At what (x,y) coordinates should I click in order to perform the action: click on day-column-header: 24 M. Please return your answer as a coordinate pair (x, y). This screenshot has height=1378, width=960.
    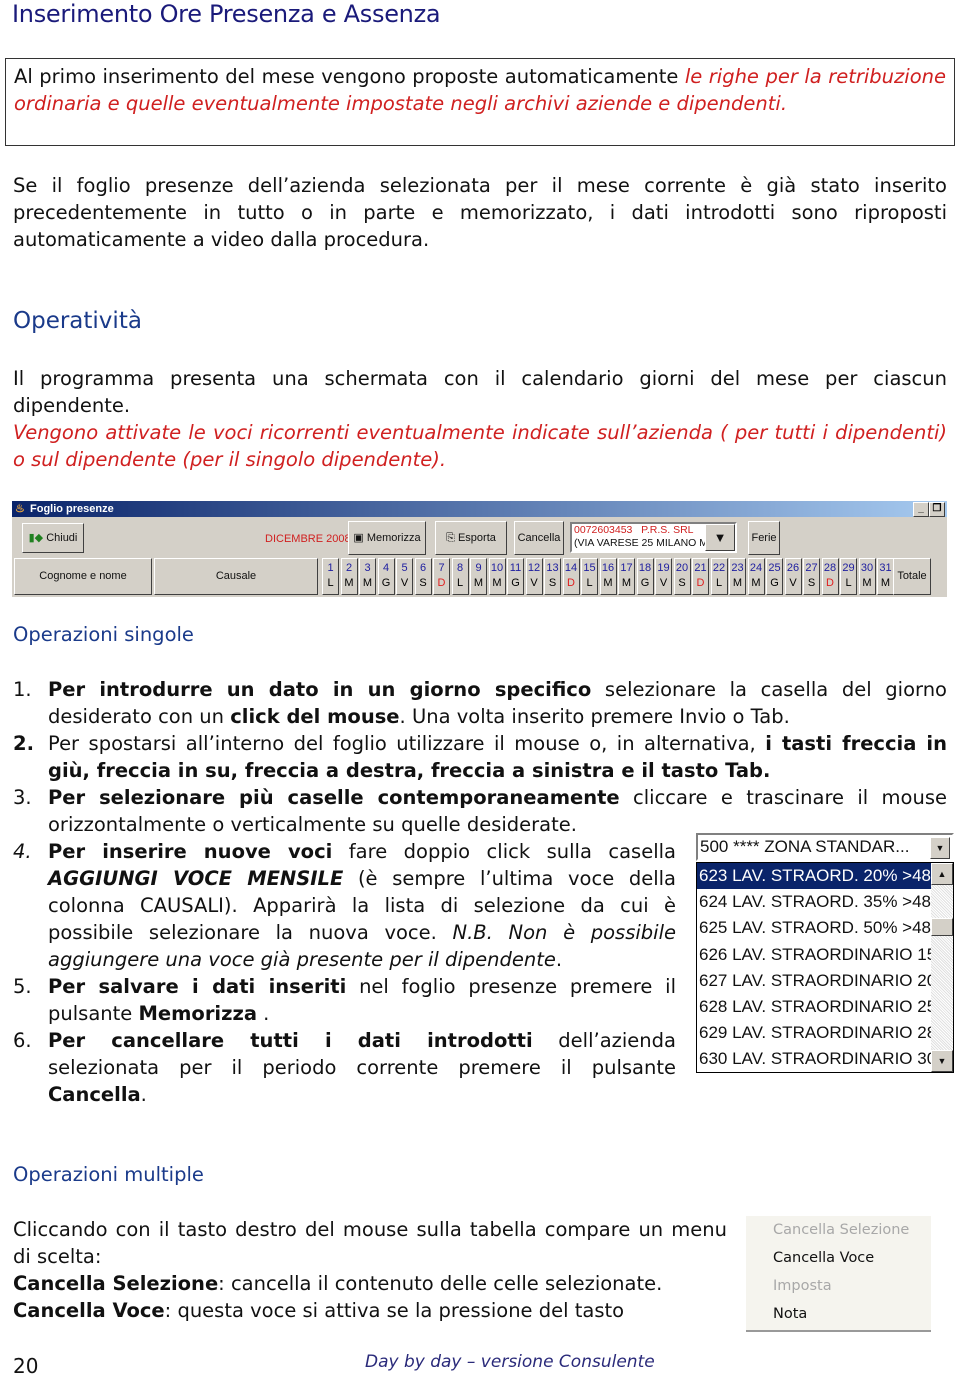
    Looking at the image, I should click on (756, 576).